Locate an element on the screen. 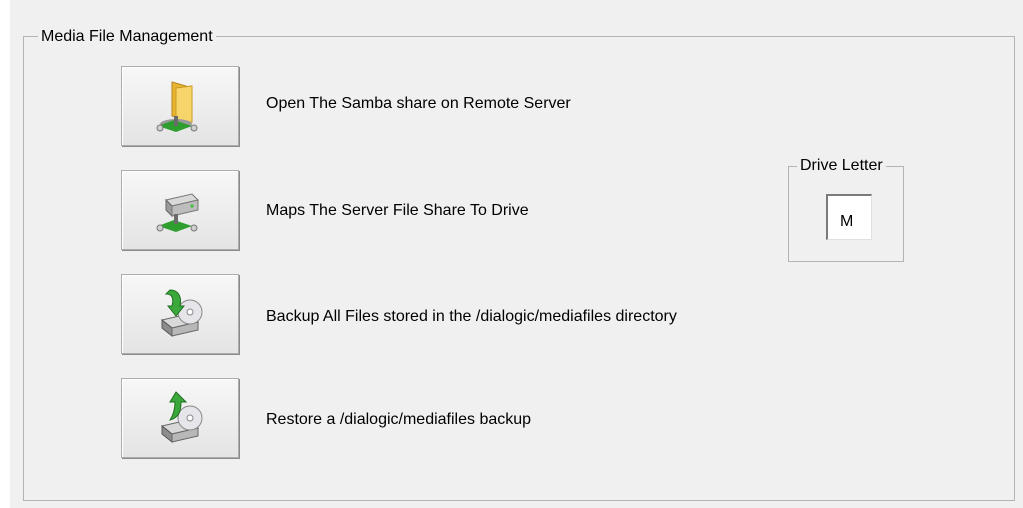 This screenshot has width=1023, height=508. map-drive-button is located at coordinates (180, 210).